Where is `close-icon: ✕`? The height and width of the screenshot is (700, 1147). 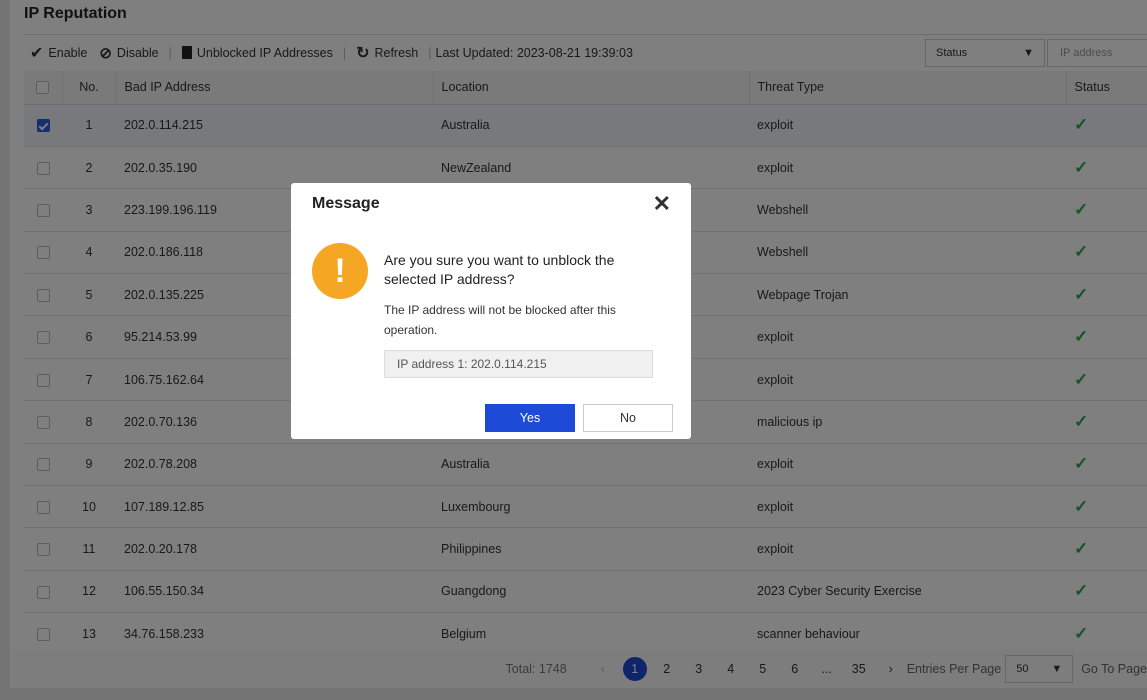
close-icon: ✕ is located at coordinates (662, 204).